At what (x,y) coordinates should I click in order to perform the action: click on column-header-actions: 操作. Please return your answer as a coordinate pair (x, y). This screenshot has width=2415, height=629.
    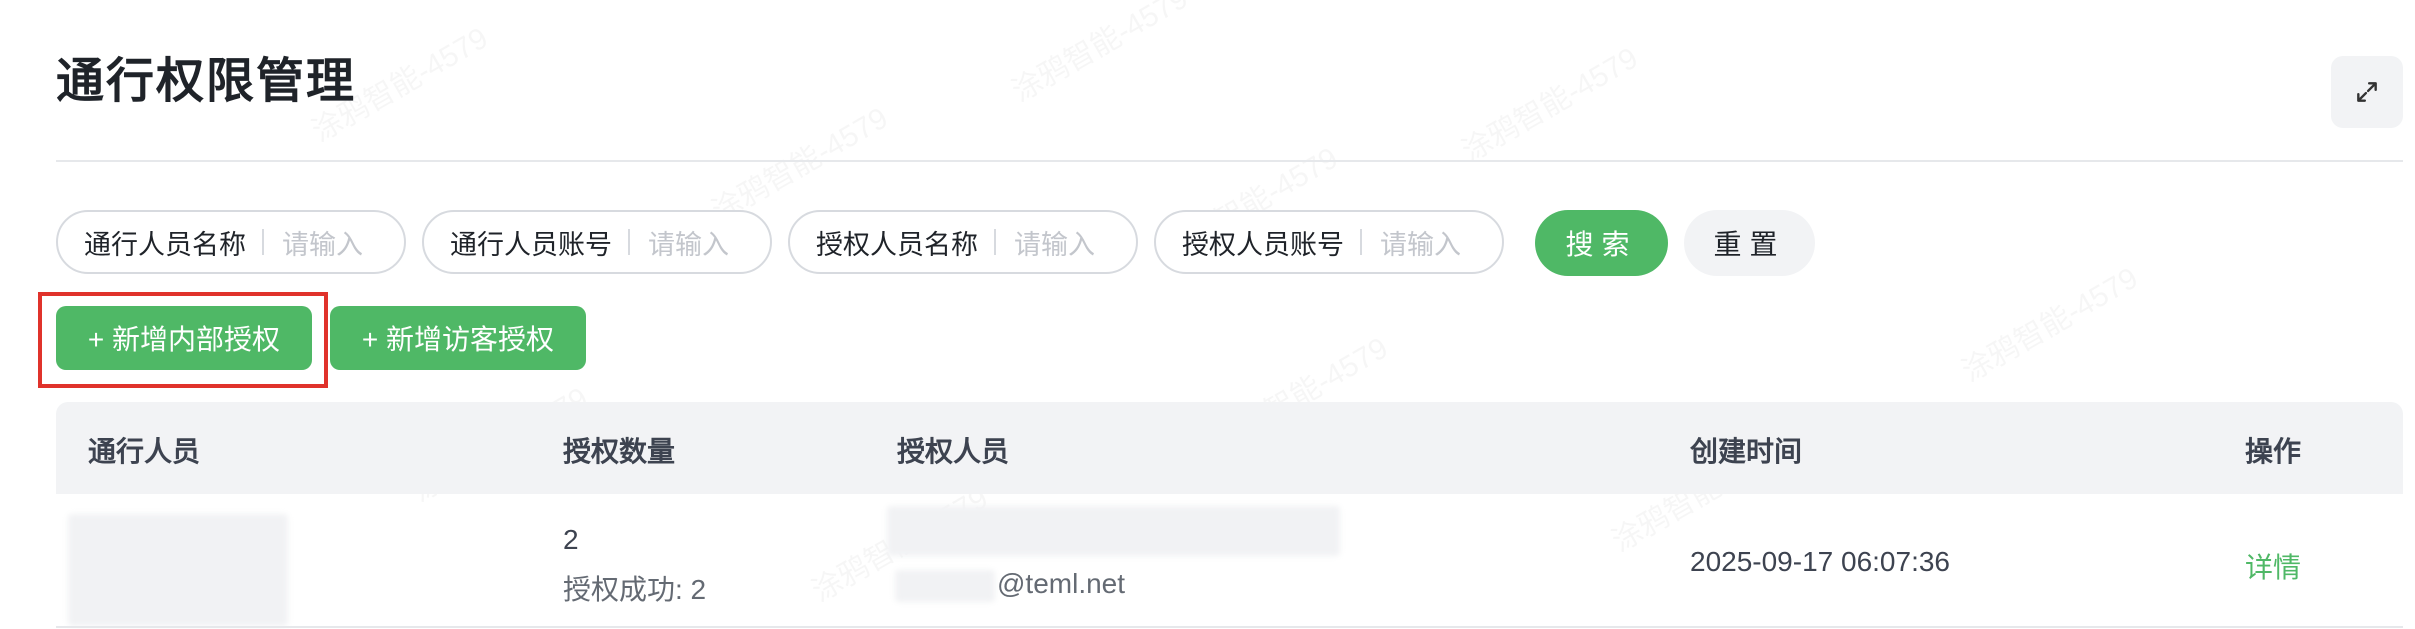
    Looking at the image, I should click on (2273, 451).